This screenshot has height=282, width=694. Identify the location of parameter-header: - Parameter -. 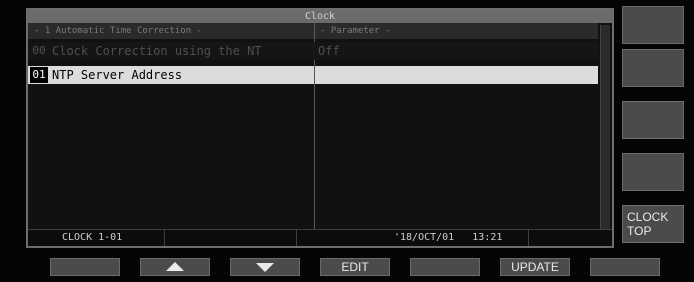
(355, 31).